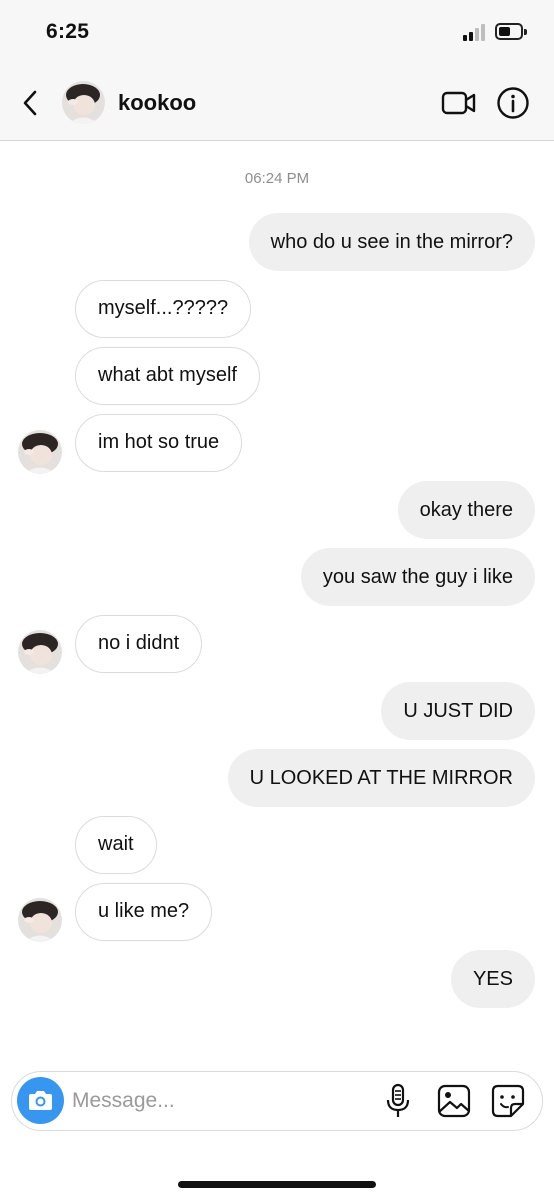 The width and height of the screenshot is (554, 1200). Describe the element at coordinates (83, 102) in the screenshot. I see `avatar` at that location.